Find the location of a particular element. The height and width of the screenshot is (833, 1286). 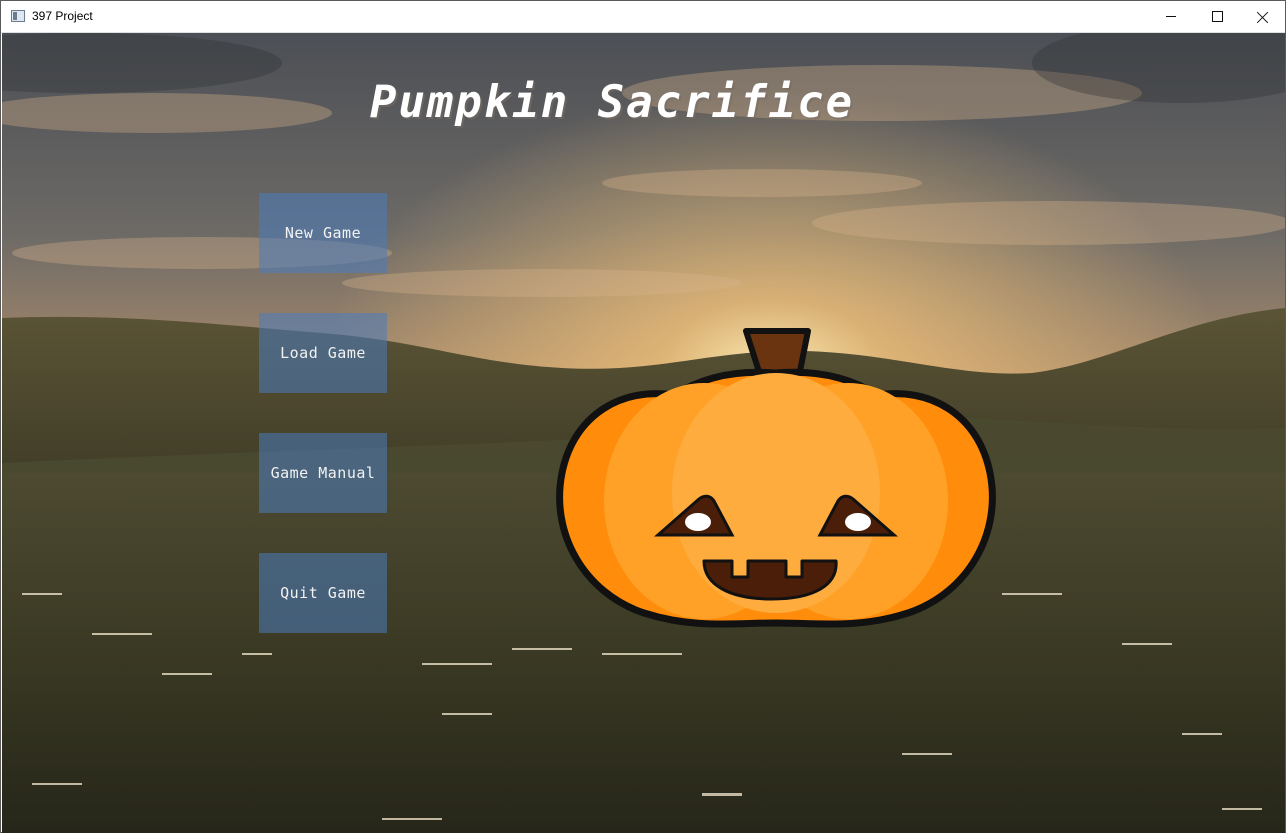

maximize-button is located at coordinates (1217, 16).